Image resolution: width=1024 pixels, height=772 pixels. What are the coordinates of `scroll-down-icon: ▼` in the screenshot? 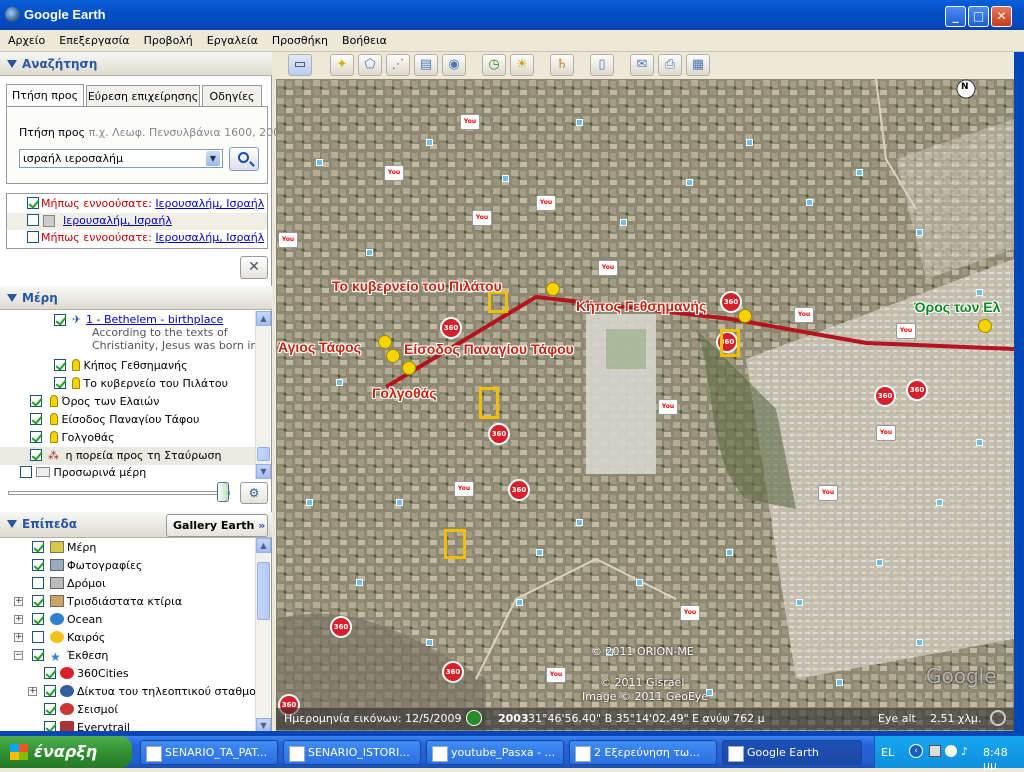 It's located at (263, 471).